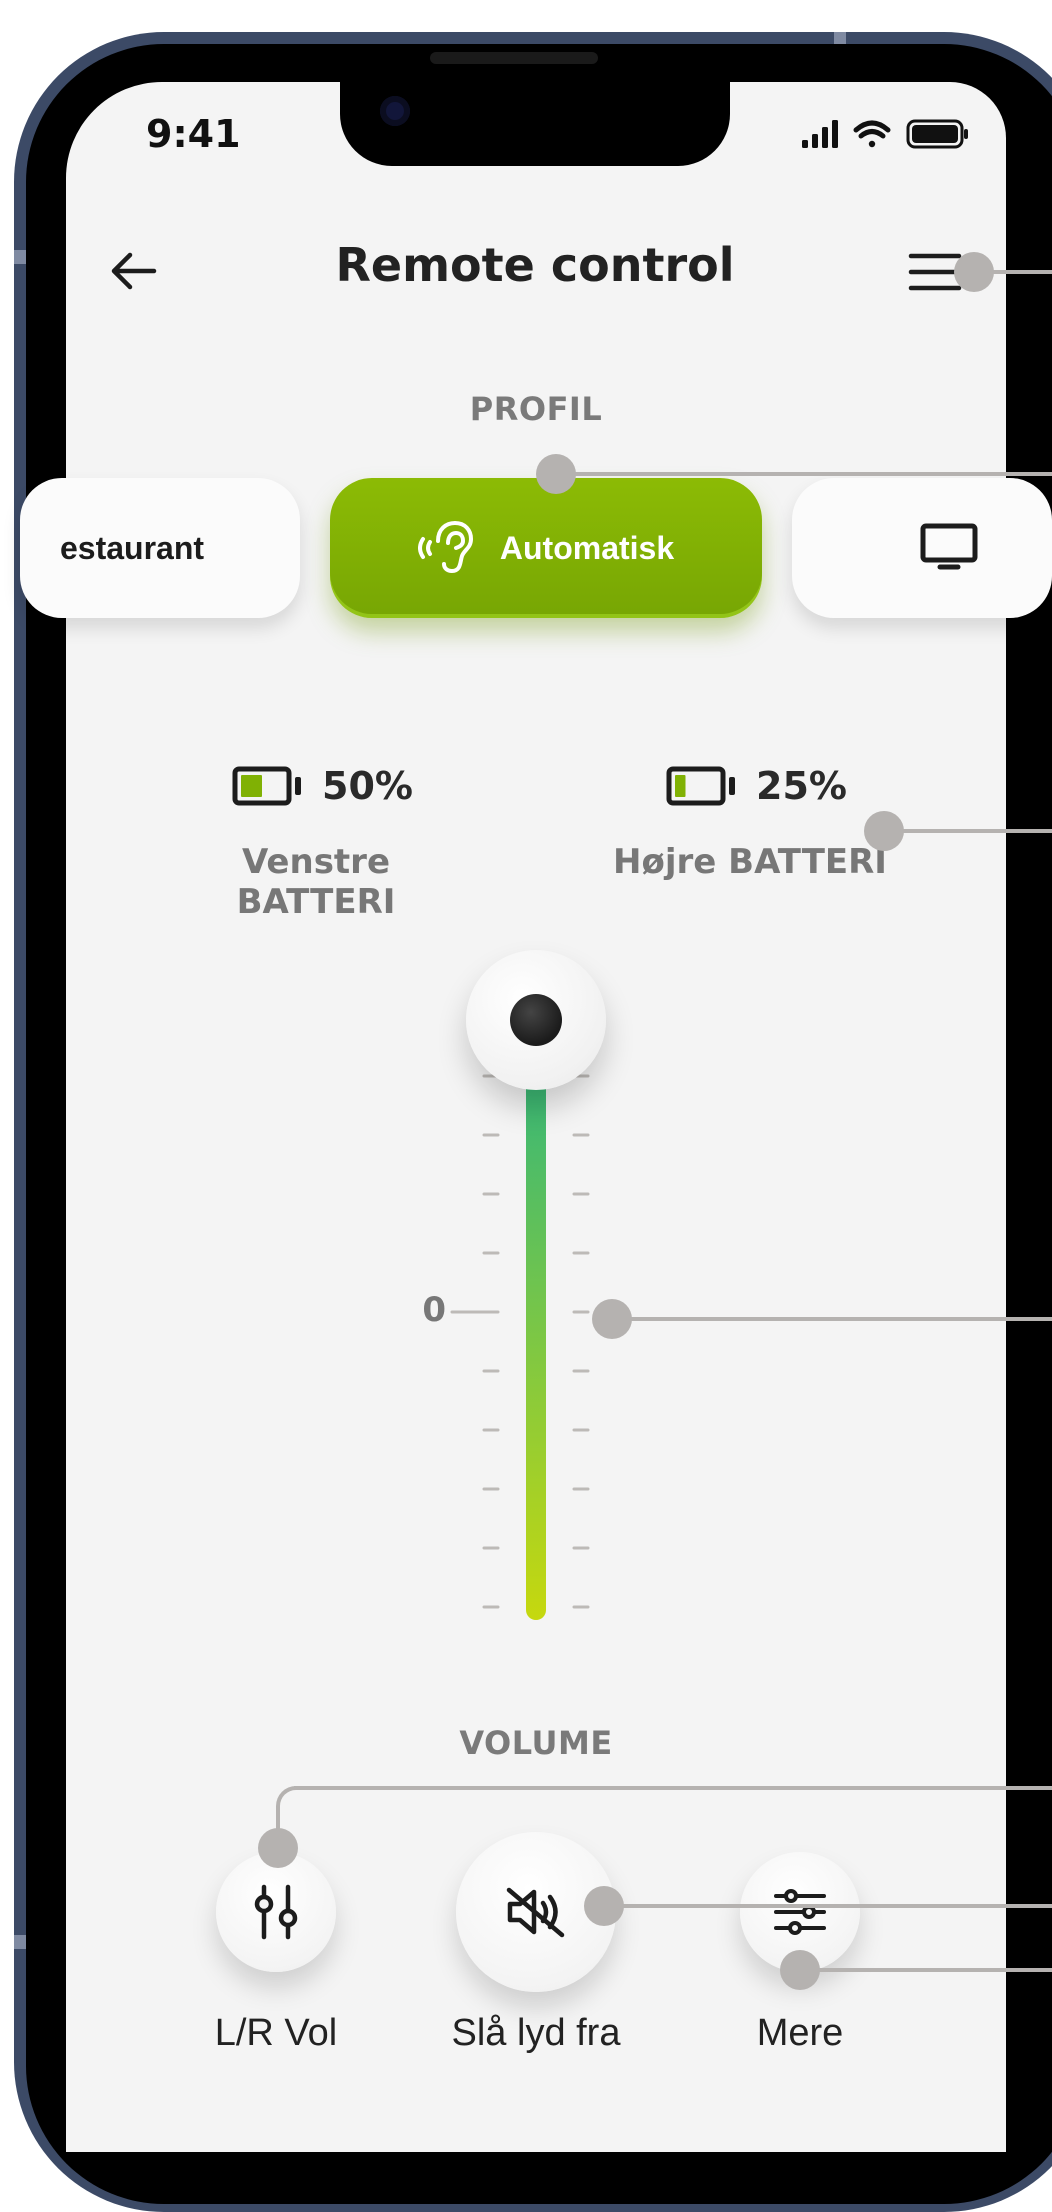  Describe the element at coordinates (804, 474) in the screenshot. I see `callout-line-profile` at that location.